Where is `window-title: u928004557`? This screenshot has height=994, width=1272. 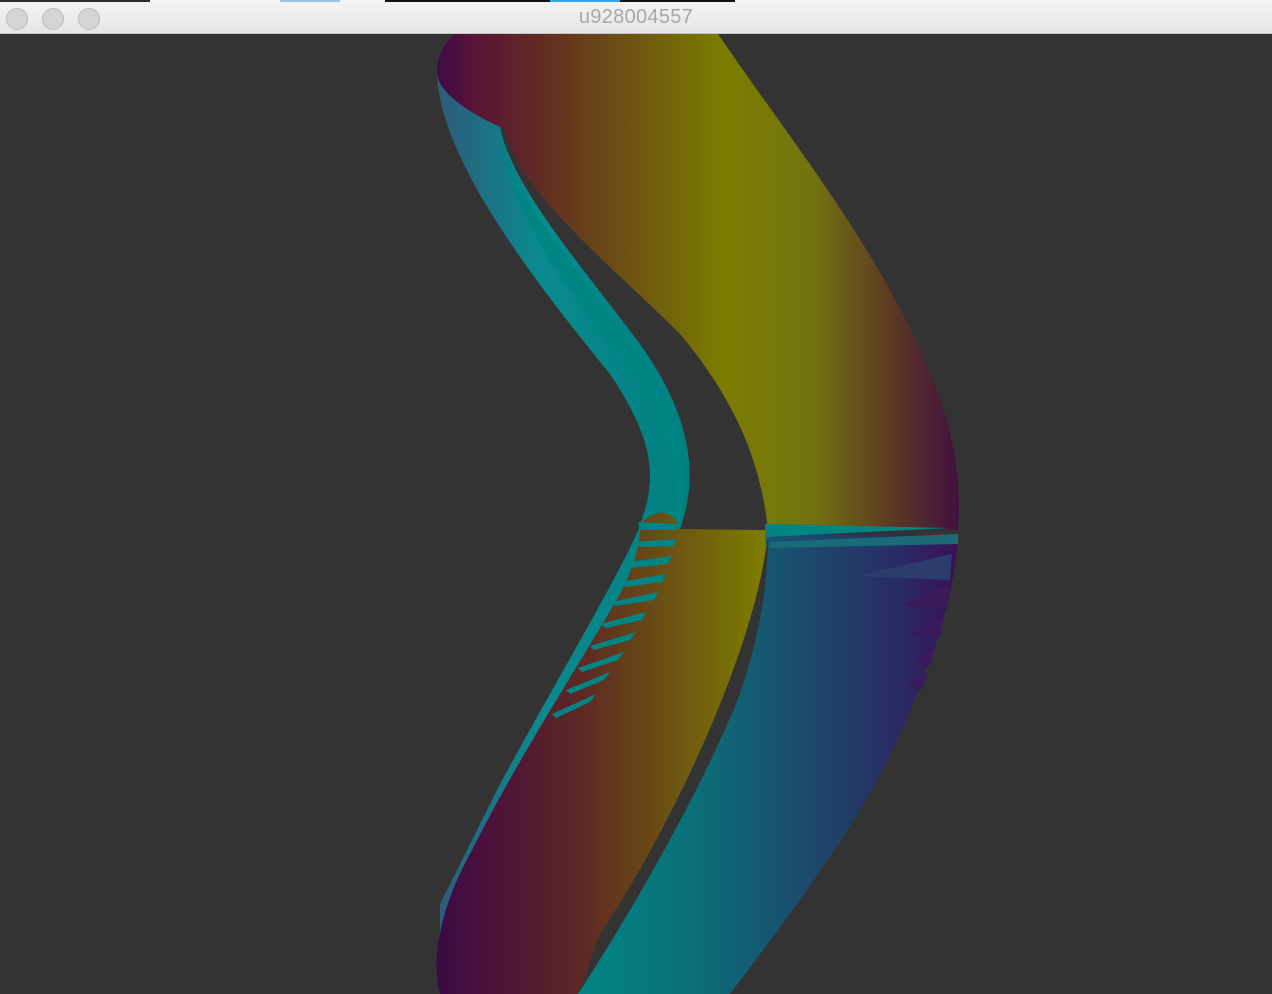
window-title: u928004557 is located at coordinates (636, 17).